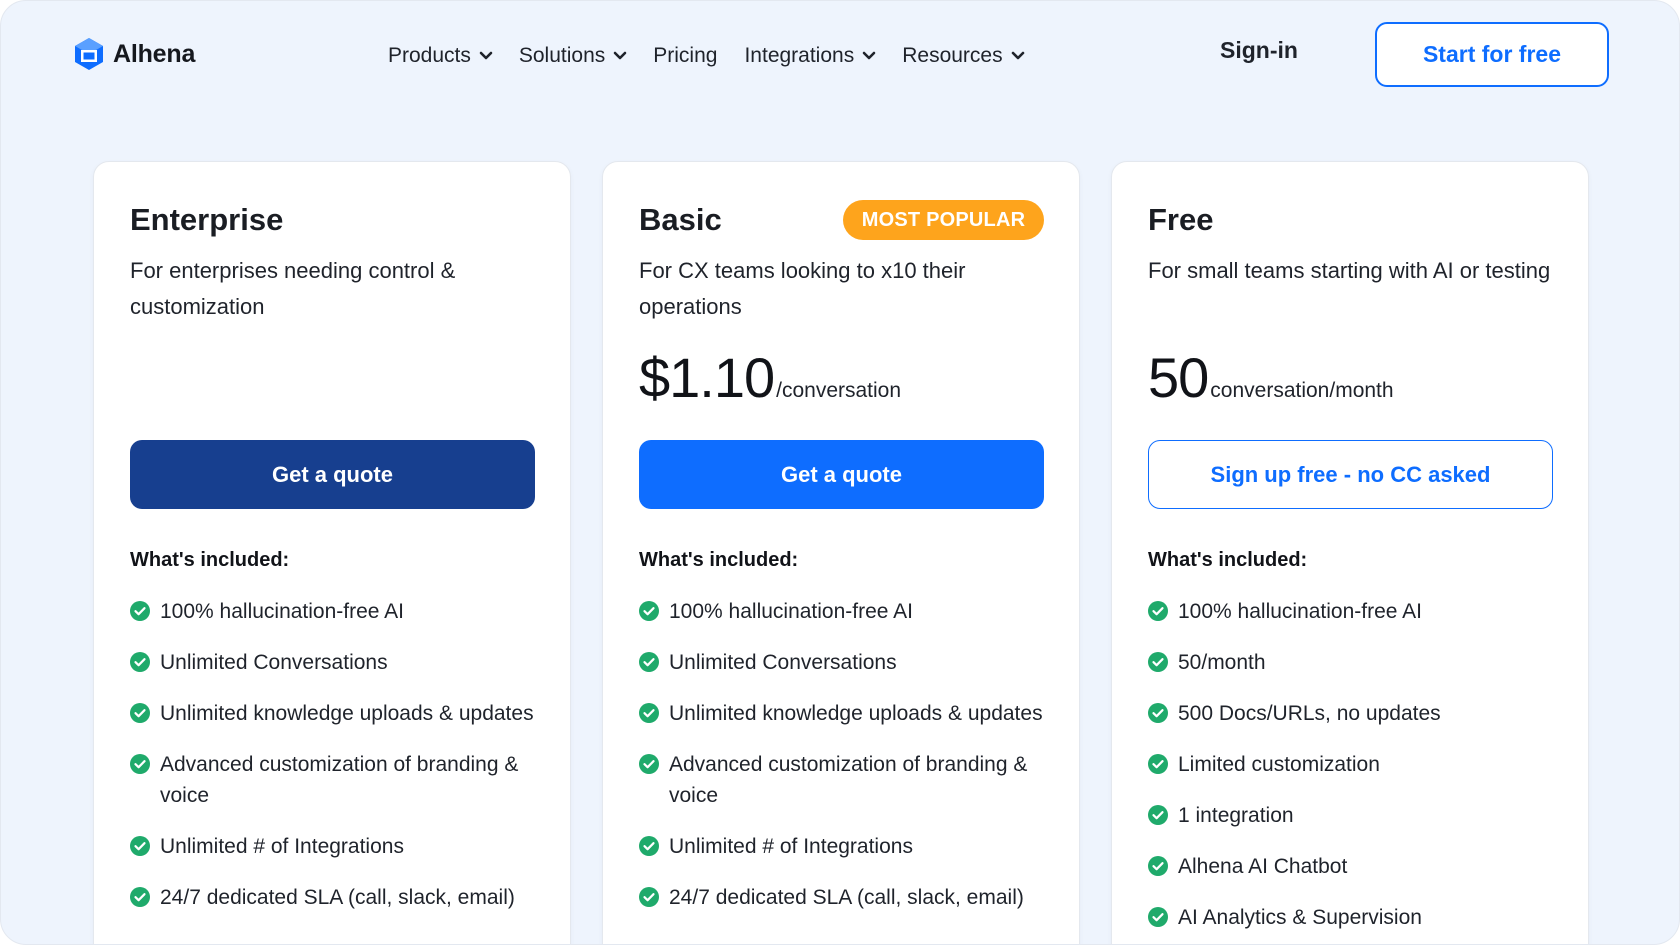 This screenshot has height=945, width=1680. Describe the element at coordinates (1492, 54) in the screenshot. I see `start-for-free-button: Start for free` at that location.